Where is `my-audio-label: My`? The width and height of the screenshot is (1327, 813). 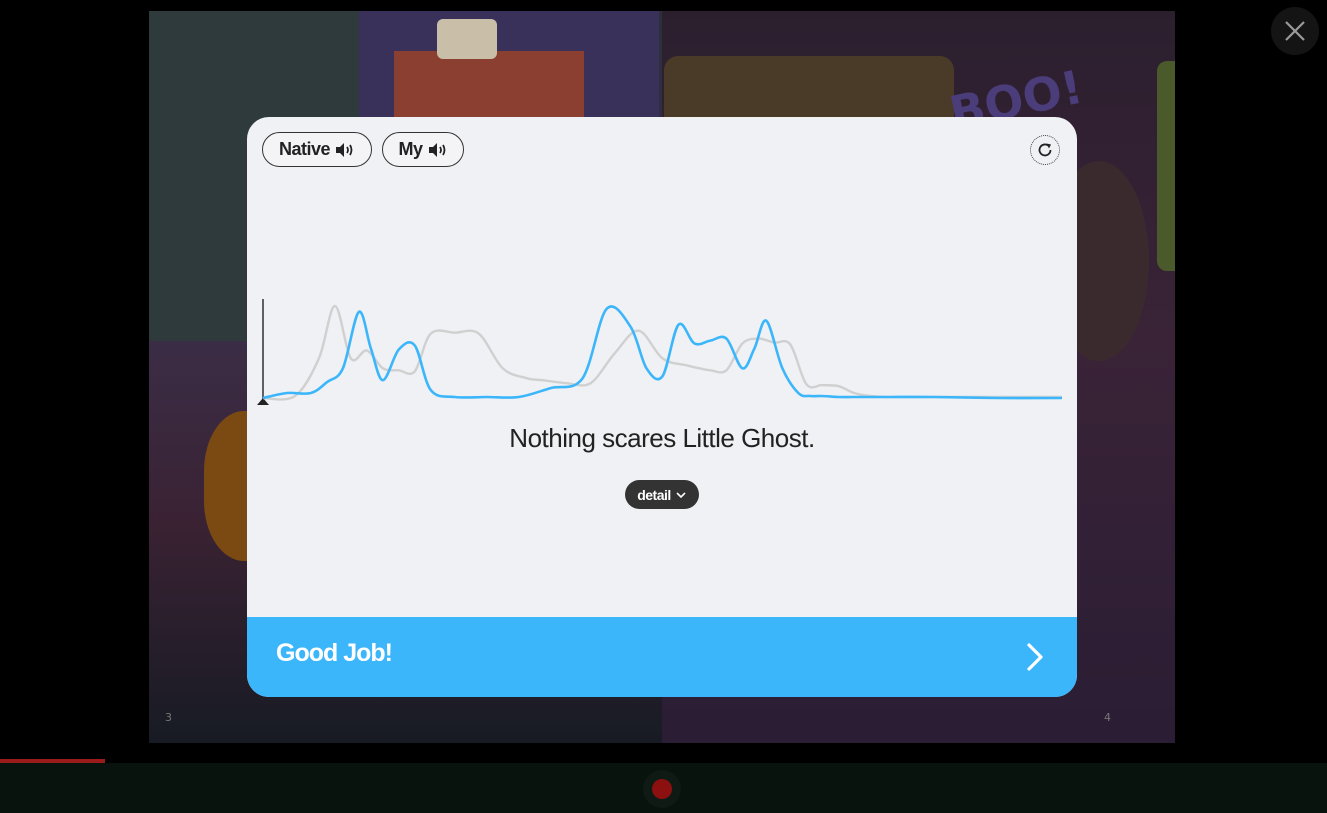
my-audio-label: My is located at coordinates (410, 149).